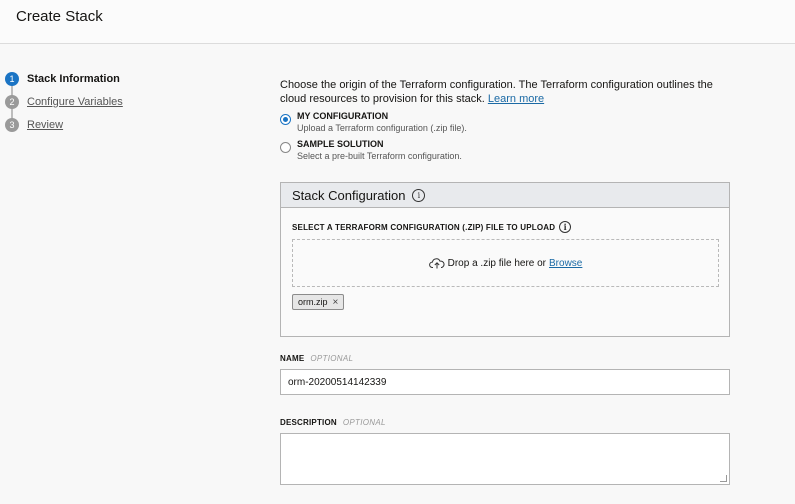 This screenshot has height=504, width=795. I want to click on name-input: orm-20200514142339, so click(505, 382).